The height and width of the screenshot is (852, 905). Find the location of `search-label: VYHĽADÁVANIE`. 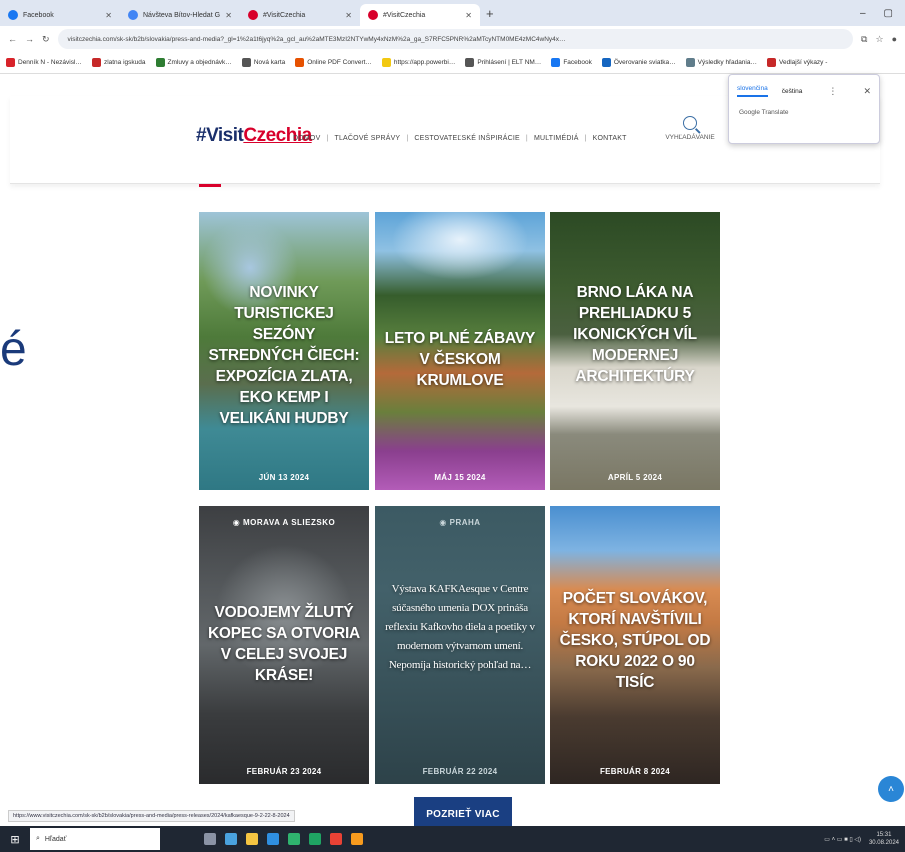

search-label: VYHĽADÁVANIE is located at coordinates (690, 137).